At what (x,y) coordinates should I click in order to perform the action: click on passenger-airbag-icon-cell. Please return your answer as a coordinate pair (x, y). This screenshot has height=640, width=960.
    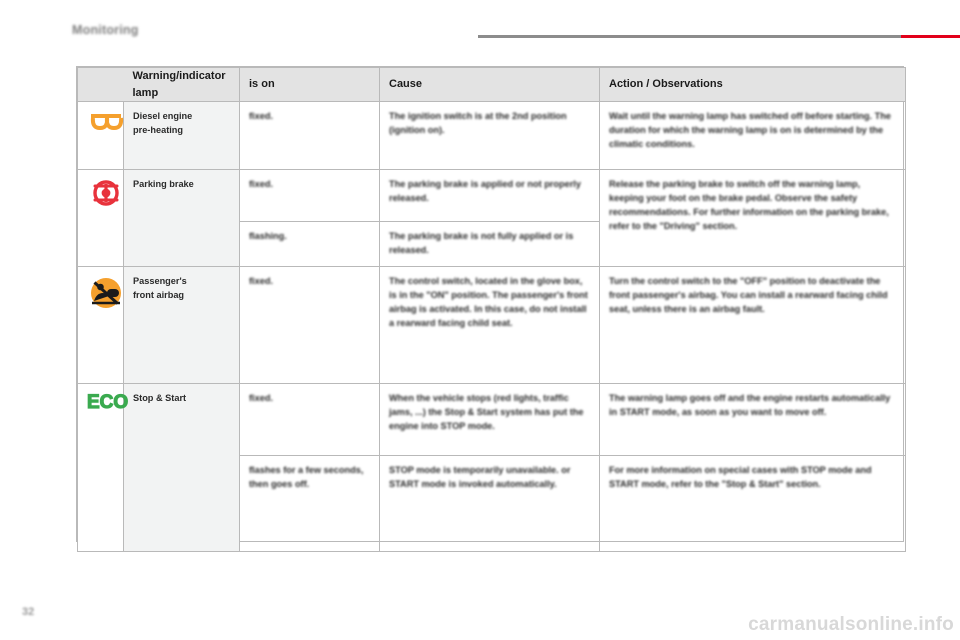
    Looking at the image, I should click on (101, 325).